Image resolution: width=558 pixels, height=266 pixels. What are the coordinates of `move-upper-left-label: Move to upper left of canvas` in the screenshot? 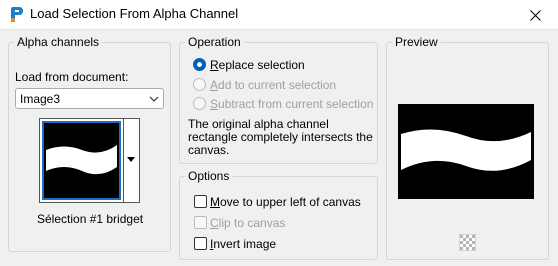 It's located at (285, 202).